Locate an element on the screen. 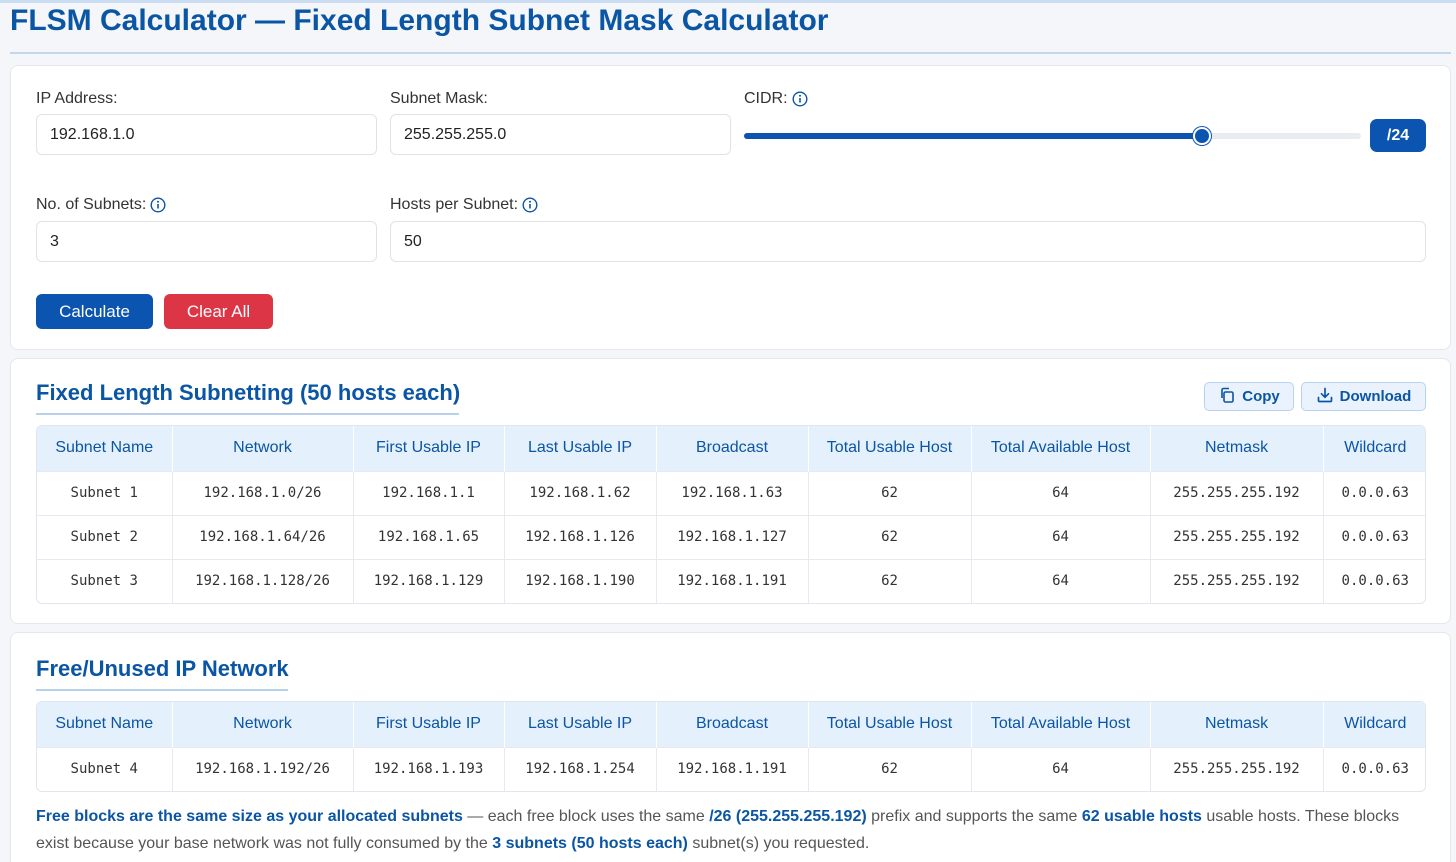 The height and width of the screenshot is (862, 1456). table-cell: 192.168.1.190 is located at coordinates (580, 580).